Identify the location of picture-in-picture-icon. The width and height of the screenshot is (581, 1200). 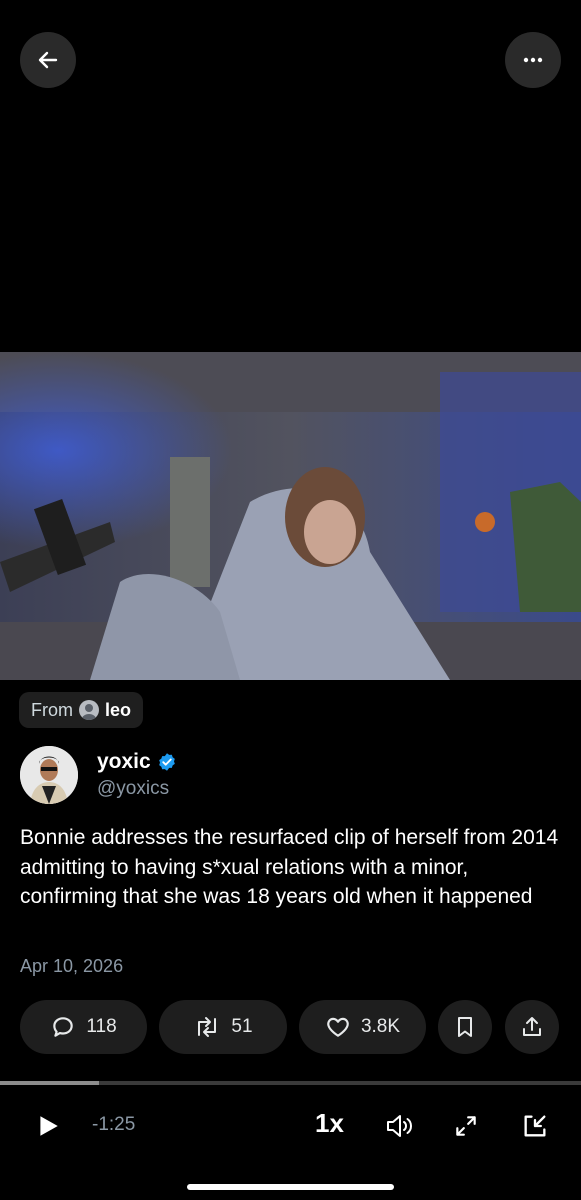
(535, 1126).